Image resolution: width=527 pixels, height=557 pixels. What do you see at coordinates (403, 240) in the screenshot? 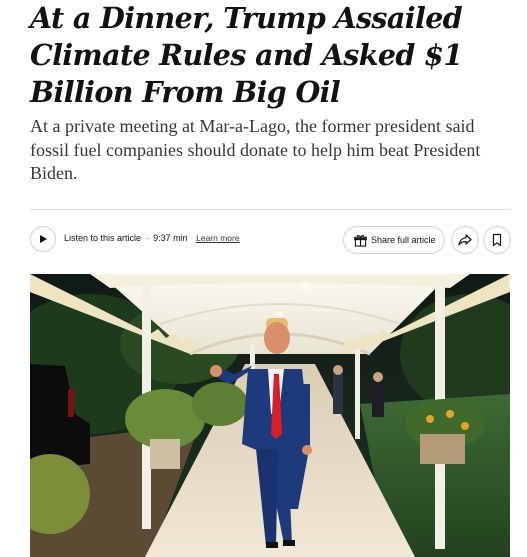
I see `share-full-article-label: Share full article` at bounding box center [403, 240].